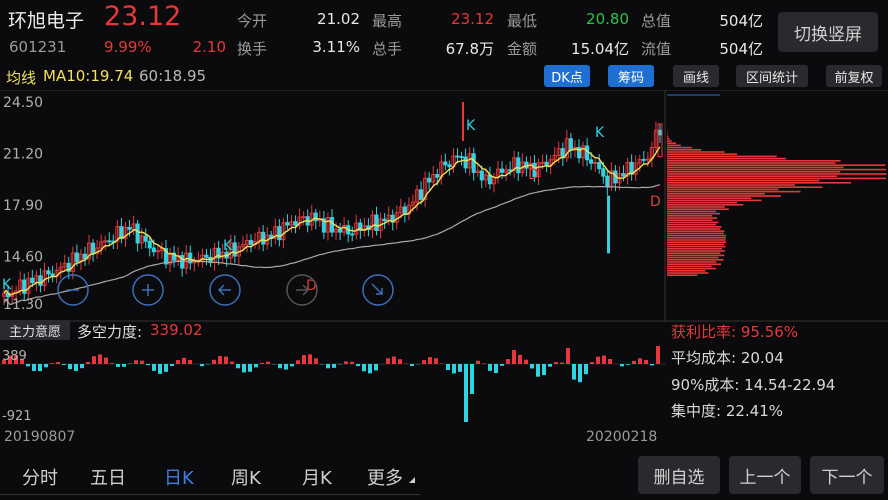  I want to click on stock-price: 23.12, so click(143, 16).